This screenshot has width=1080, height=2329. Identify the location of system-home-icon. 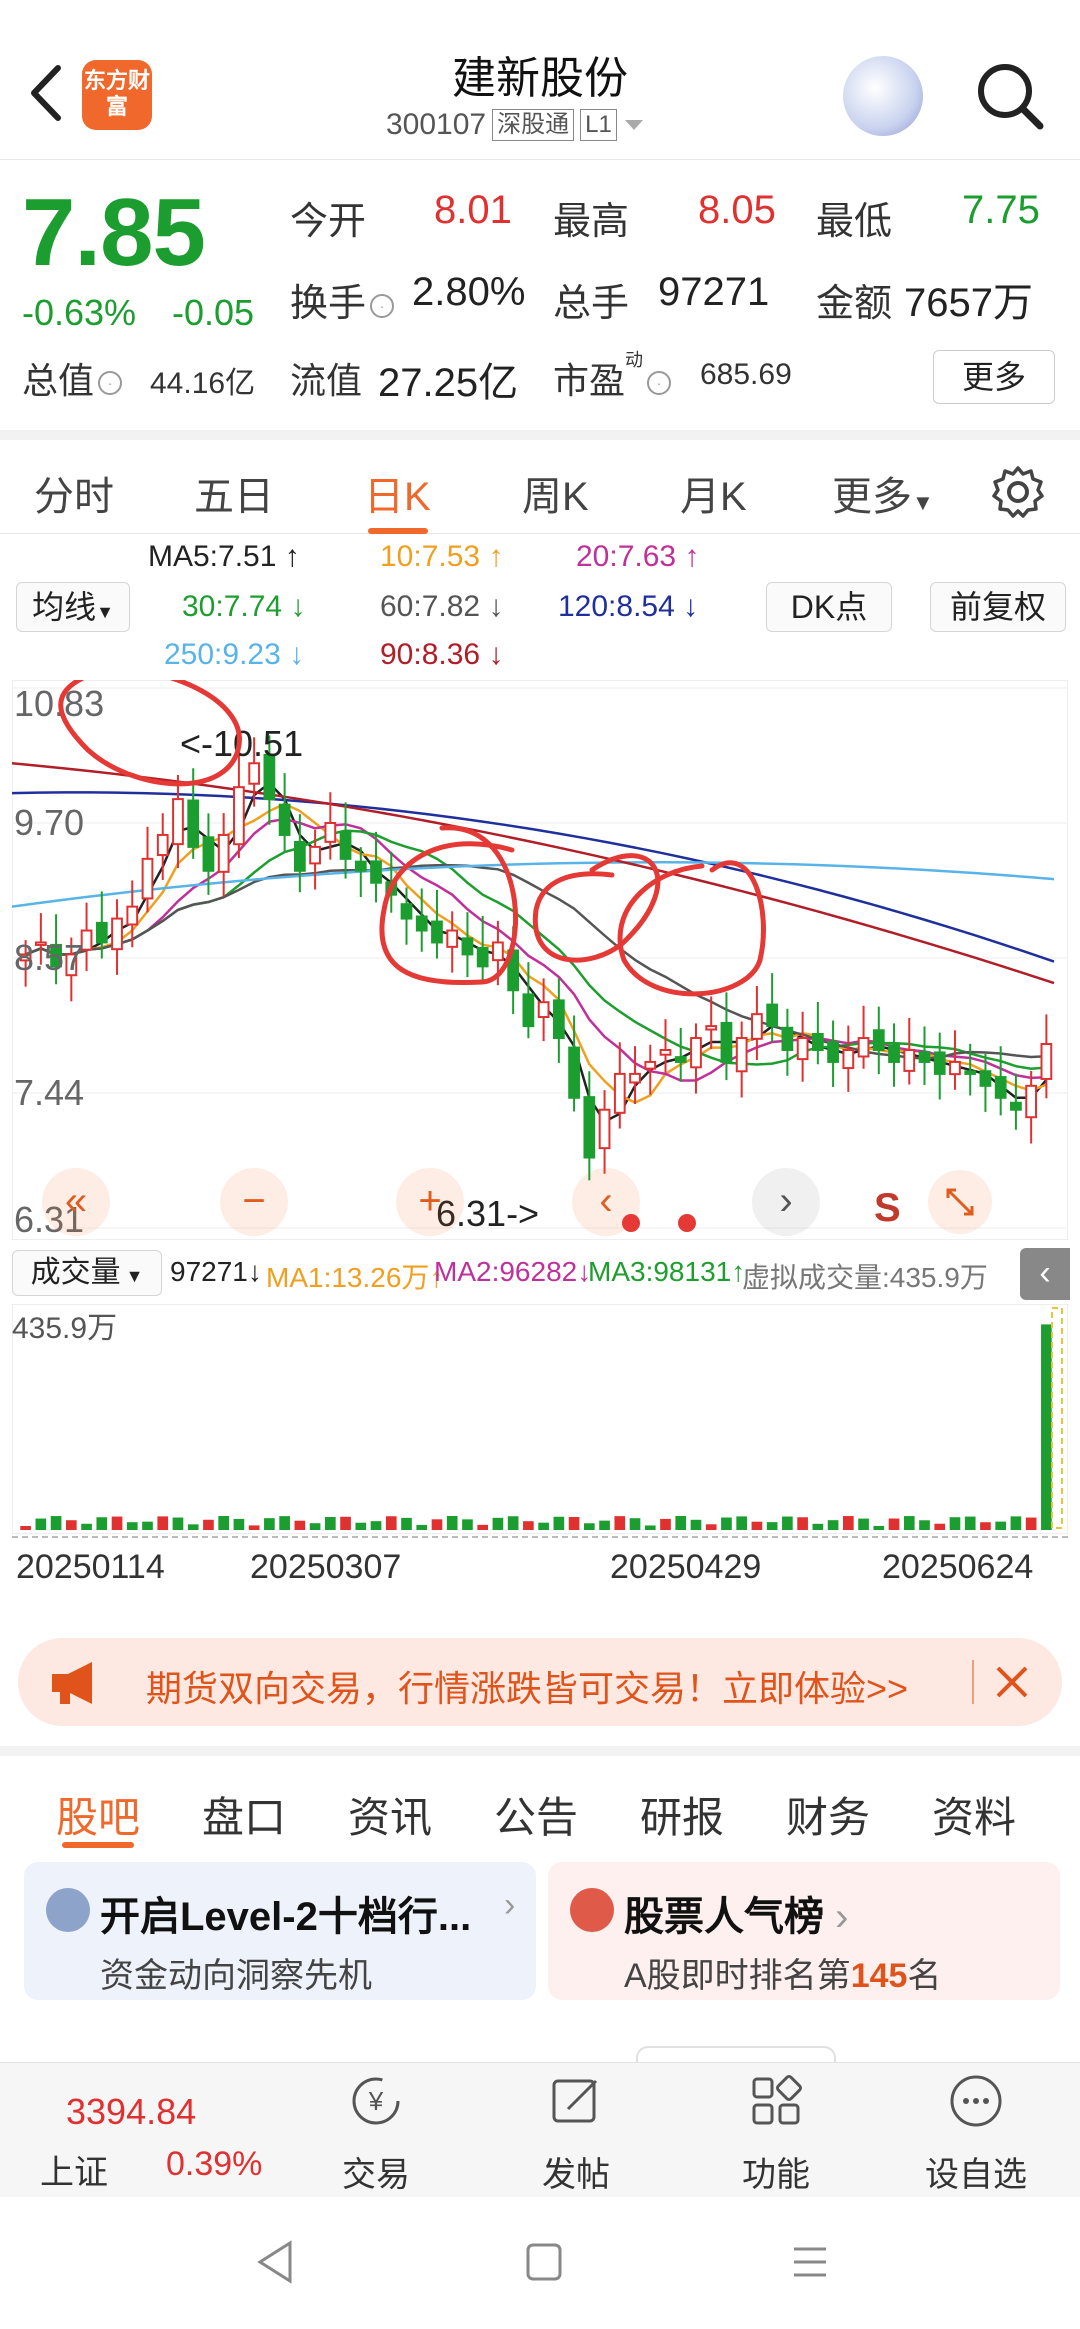
(544, 2262).